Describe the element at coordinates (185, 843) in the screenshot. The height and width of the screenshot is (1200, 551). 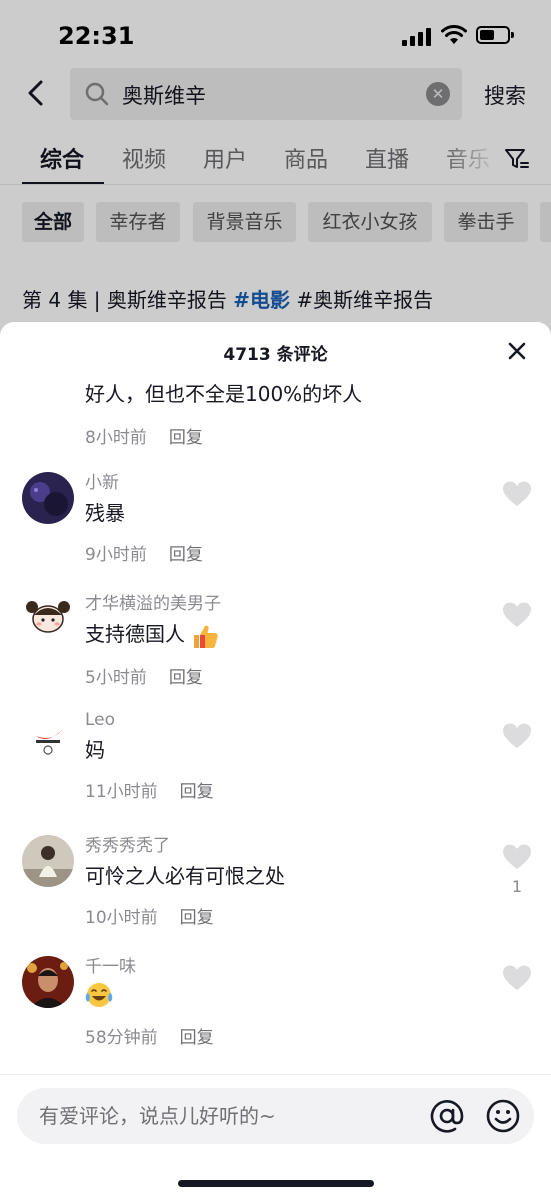
I see `comment-username: 秀秀秀秃了` at that location.